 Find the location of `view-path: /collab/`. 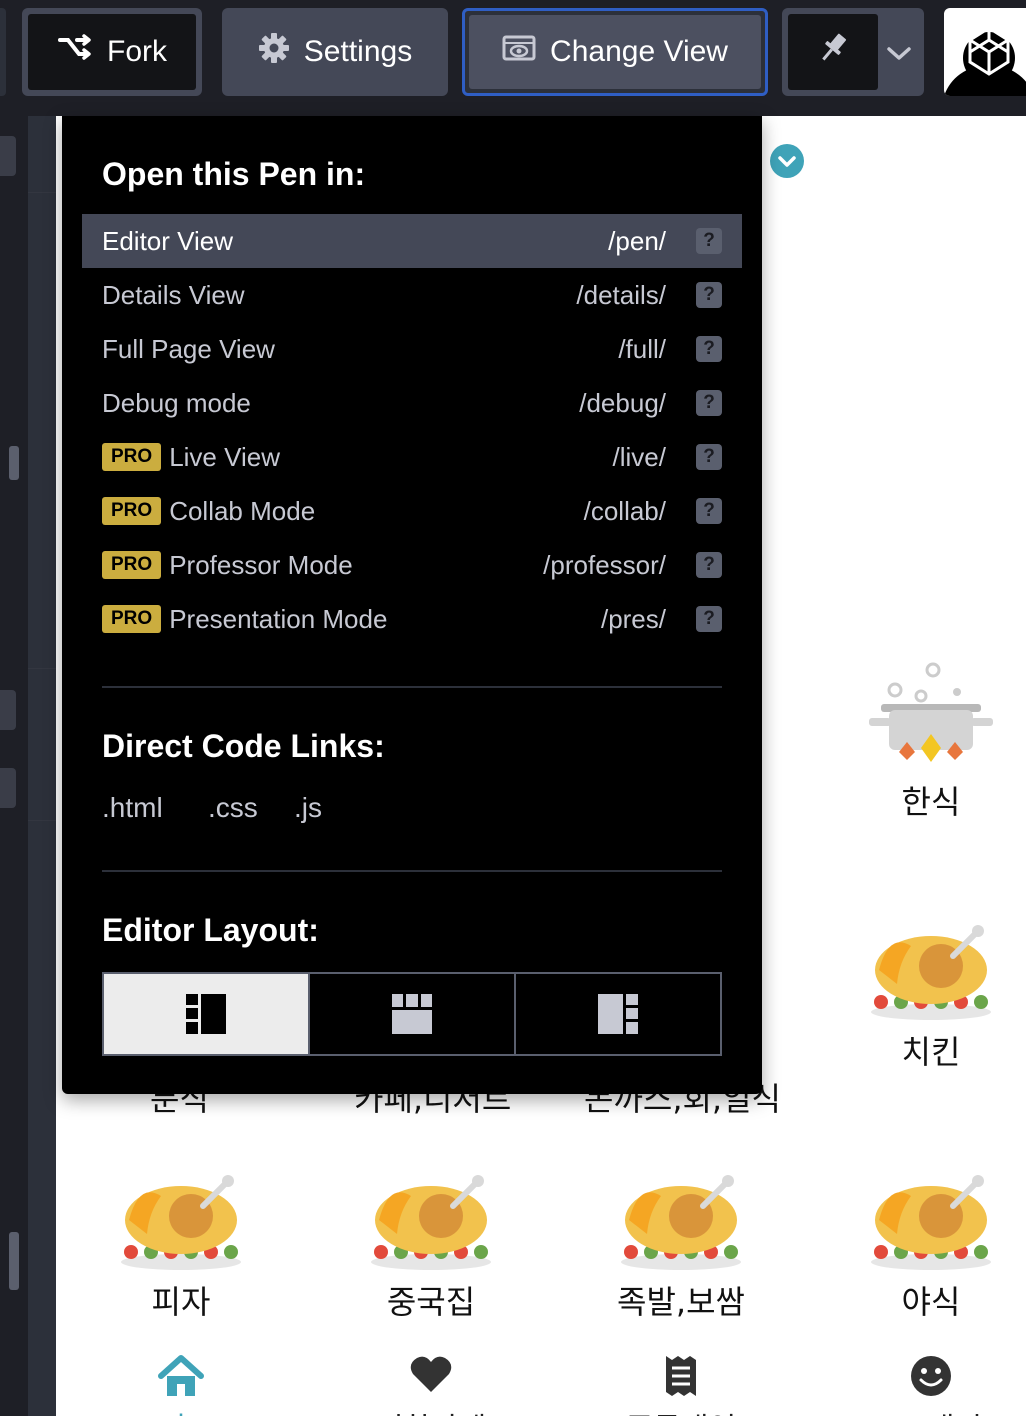

view-path: /collab/ is located at coordinates (624, 510).